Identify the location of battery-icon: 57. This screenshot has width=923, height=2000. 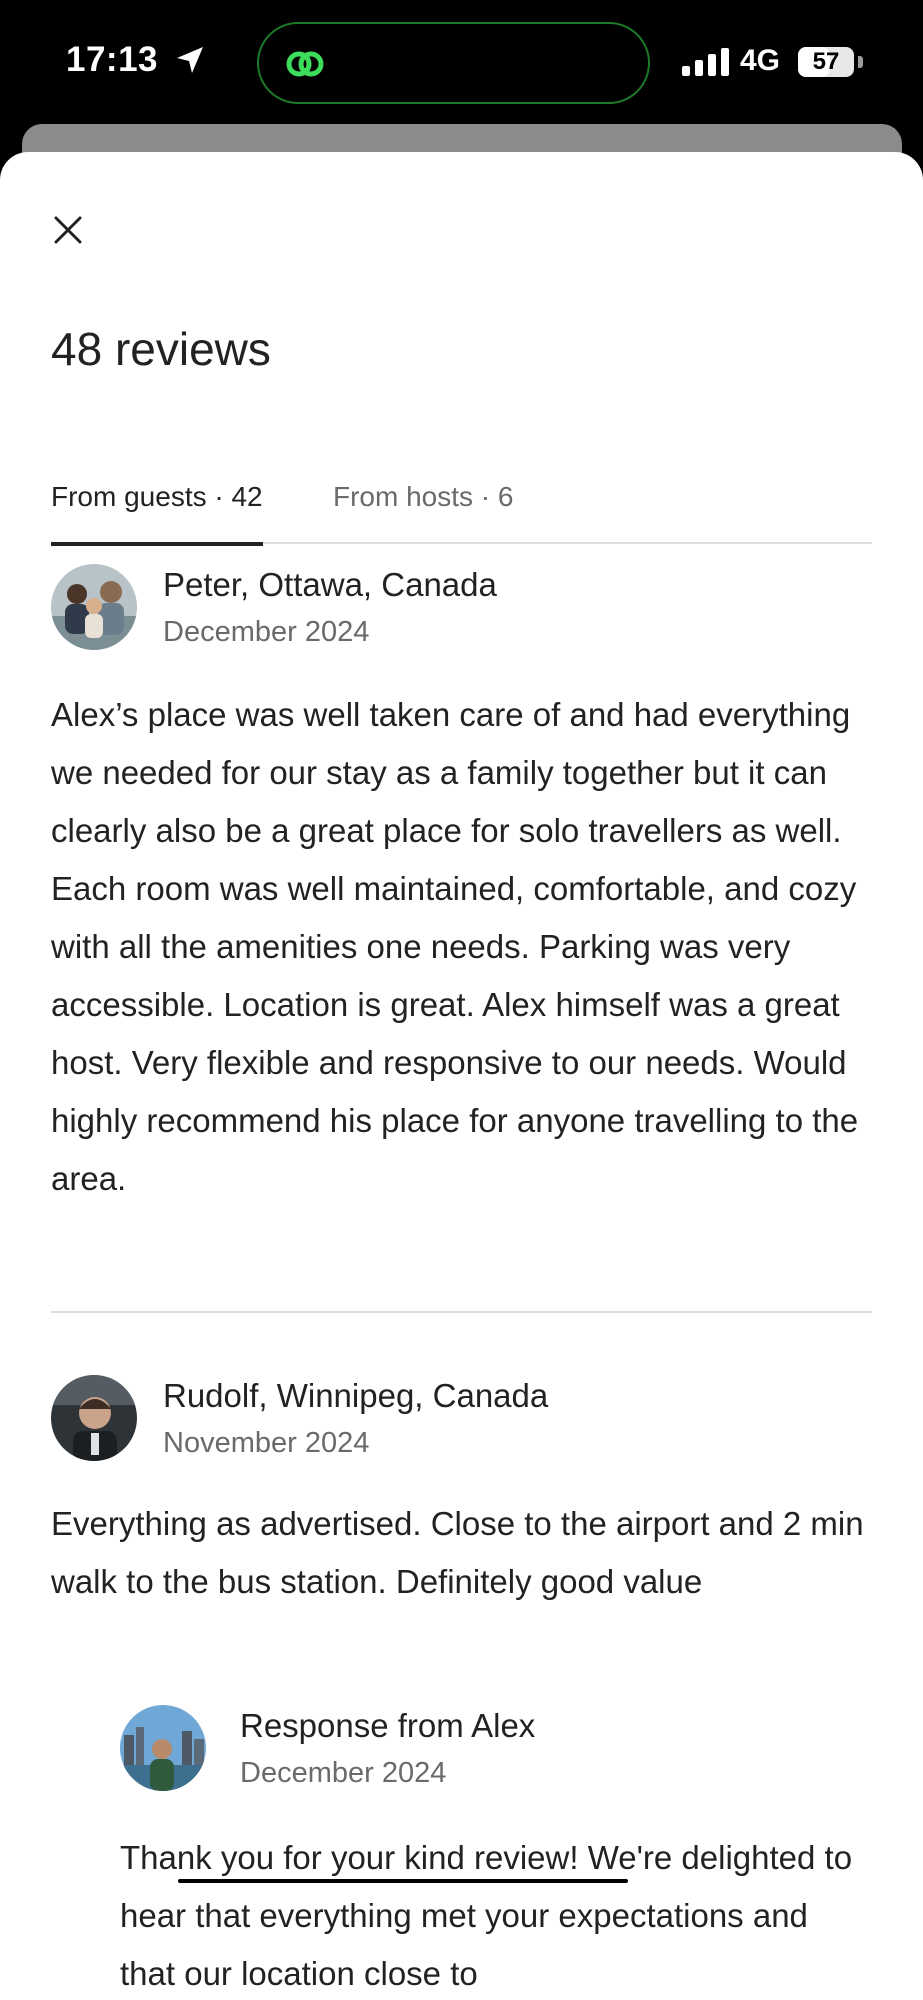
(826, 62).